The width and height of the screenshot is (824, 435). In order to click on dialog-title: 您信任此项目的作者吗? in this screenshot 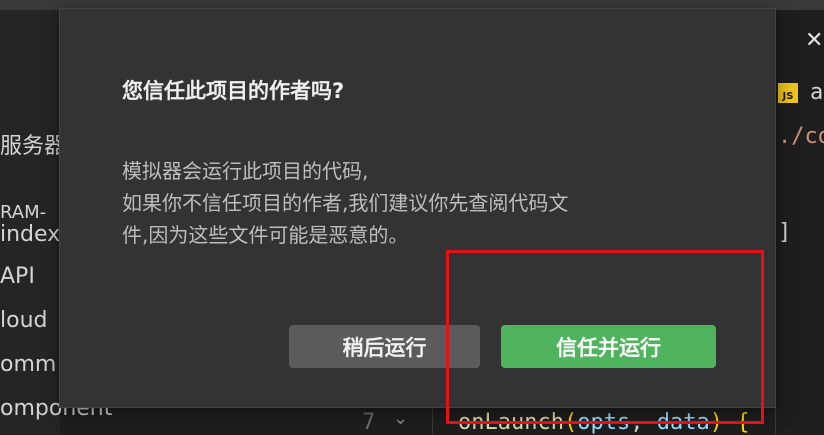, I will do `click(233, 91)`.